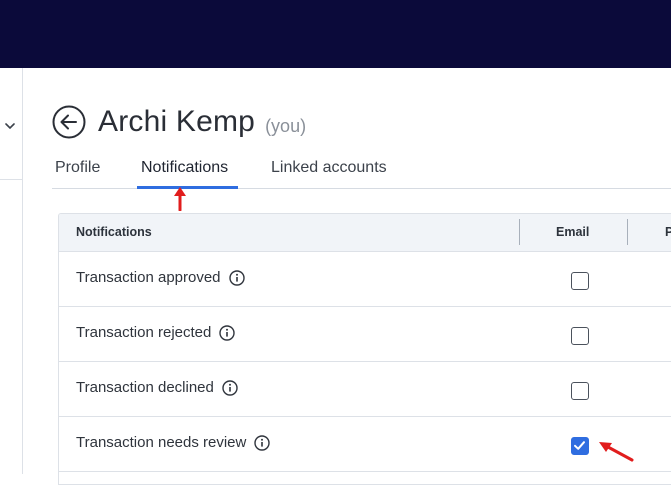 Image resolution: width=671 pixels, height=485 pixels. What do you see at coordinates (573, 232) in the screenshot?
I see `column-header-email: Email` at bounding box center [573, 232].